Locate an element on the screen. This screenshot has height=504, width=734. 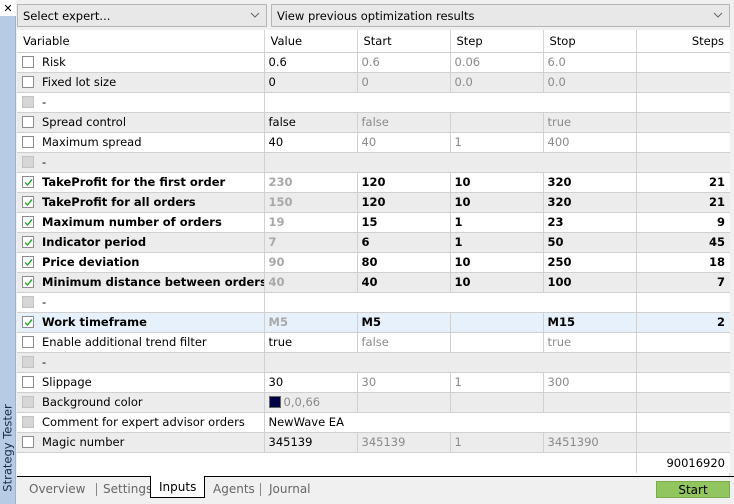
cell-value: 0,0,66 is located at coordinates (311, 401).